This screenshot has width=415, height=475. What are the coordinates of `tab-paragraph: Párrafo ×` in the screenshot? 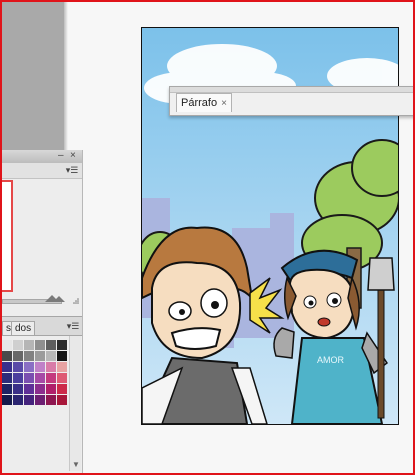 It's located at (204, 102).